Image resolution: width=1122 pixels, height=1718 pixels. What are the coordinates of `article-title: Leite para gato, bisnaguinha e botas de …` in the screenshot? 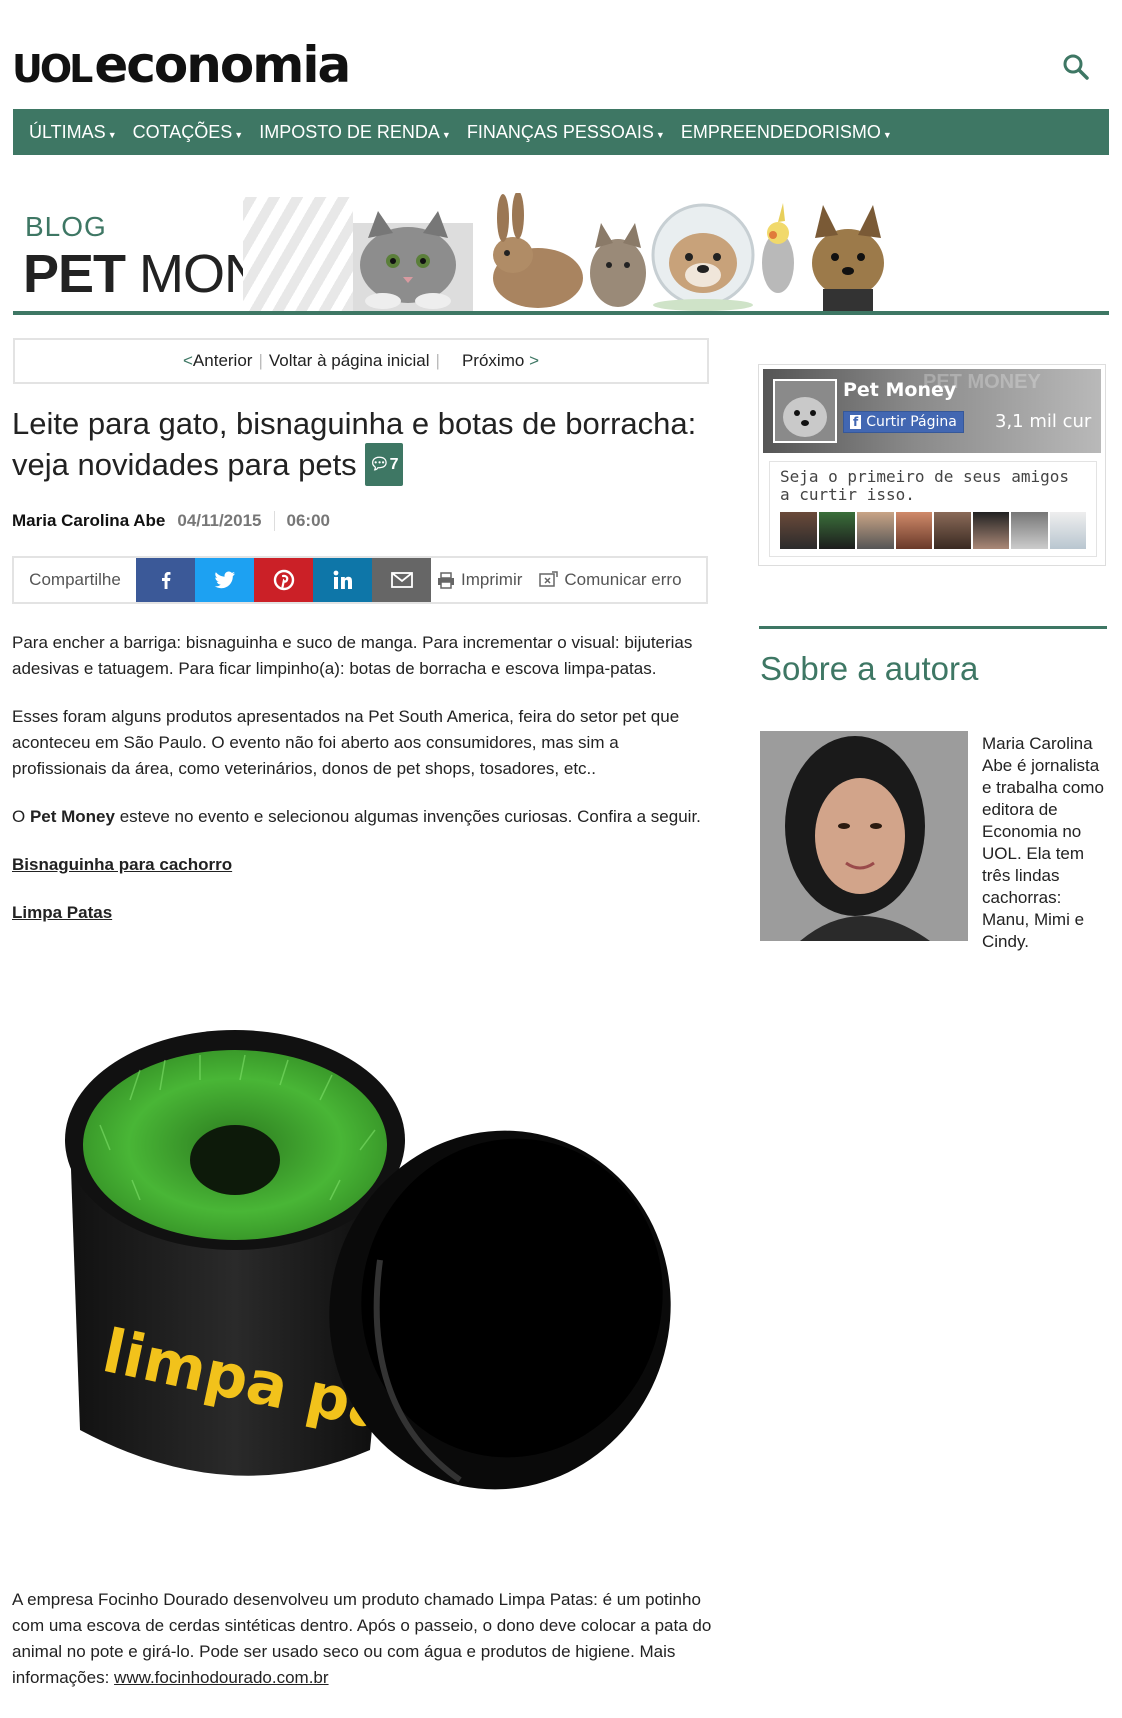 It's located at (362, 445).